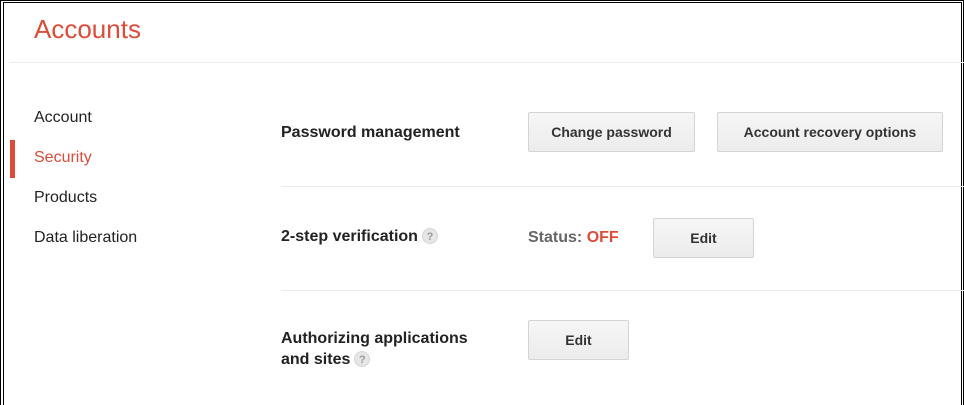  Describe the element at coordinates (316, 359) in the screenshot. I see `authorizing-applications-label-line2: and sites` at that location.